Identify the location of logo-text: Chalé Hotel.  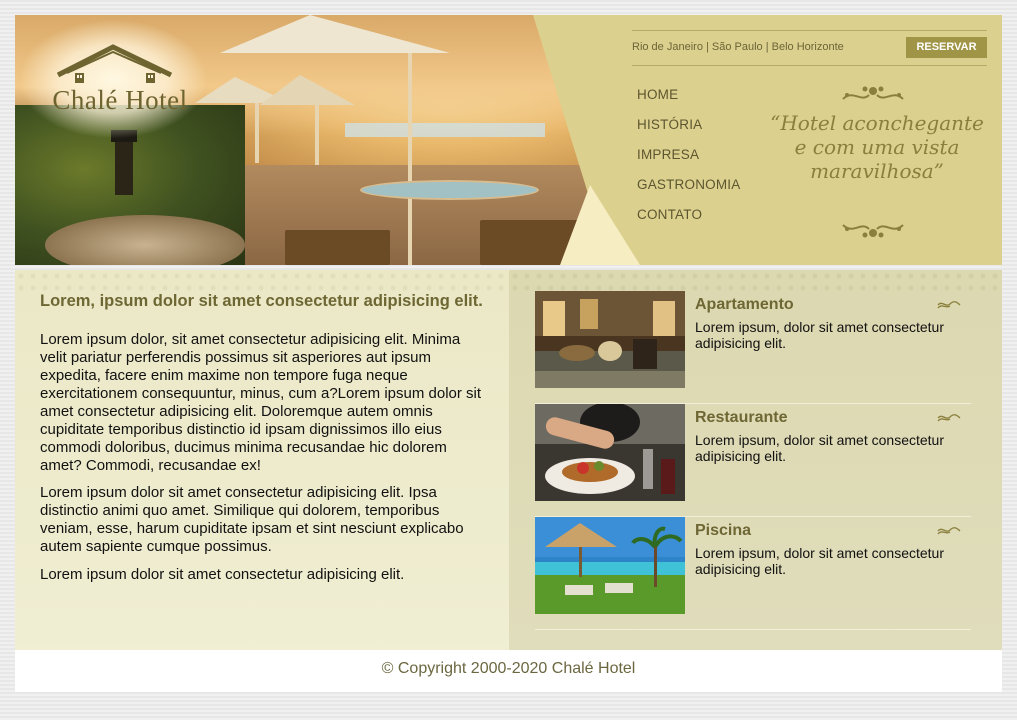
(120, 100).